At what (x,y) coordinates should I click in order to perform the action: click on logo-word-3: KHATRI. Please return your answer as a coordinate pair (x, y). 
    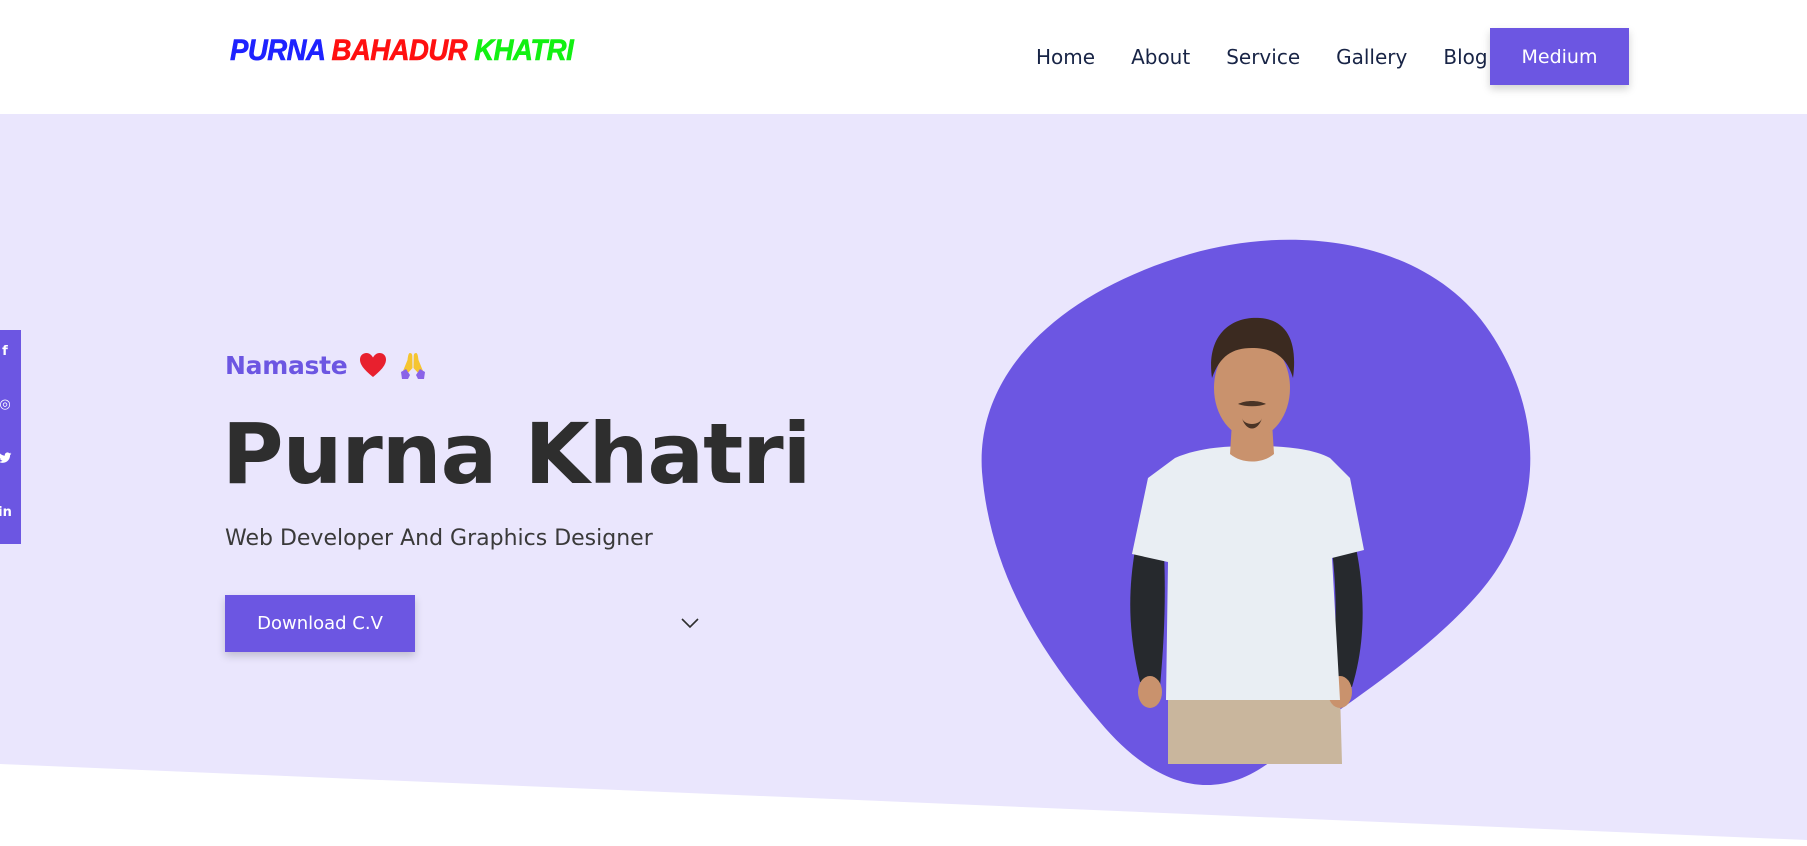
    Looking at the image, I should click on (524, 51).